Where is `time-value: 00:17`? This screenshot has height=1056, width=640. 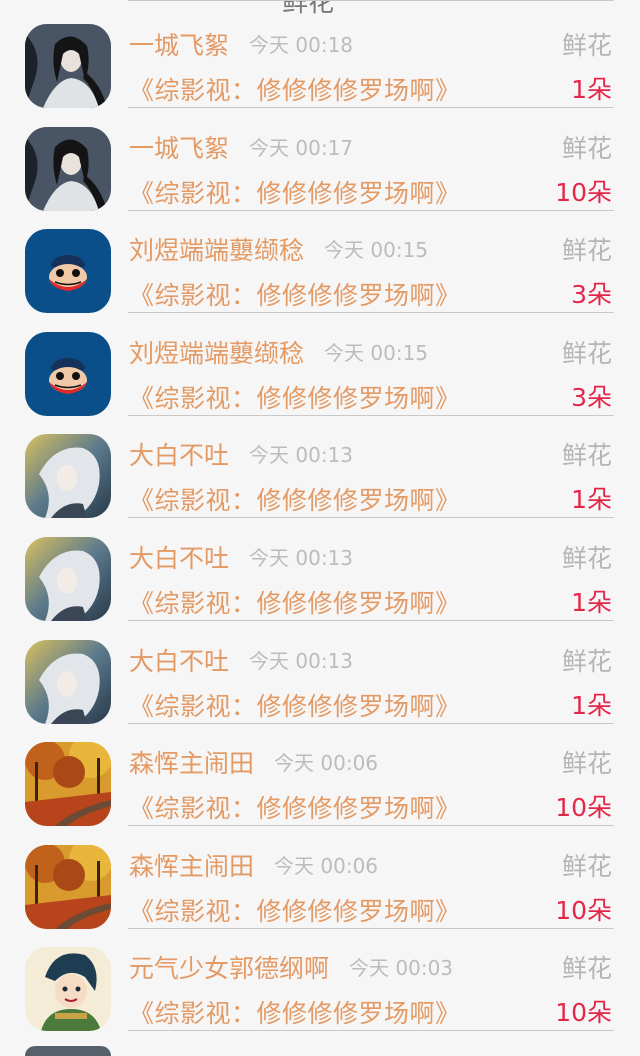 time-value: 00:17 is located at coordinates (324, 147).